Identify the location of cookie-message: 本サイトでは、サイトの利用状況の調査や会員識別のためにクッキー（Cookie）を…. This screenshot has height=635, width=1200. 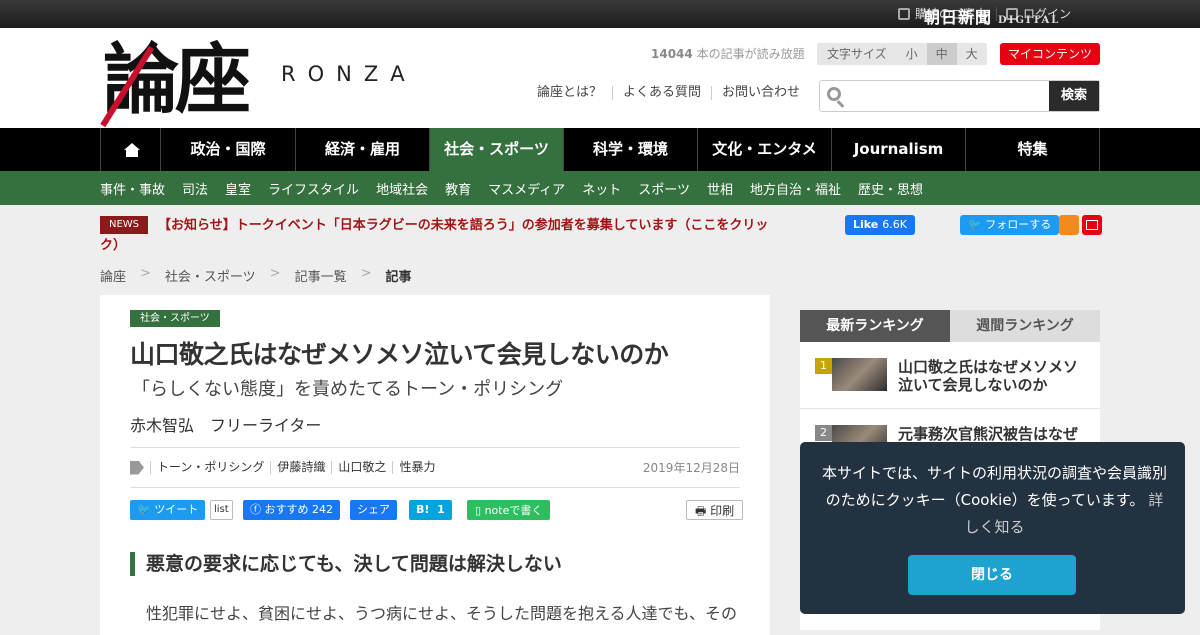
(994, 500).